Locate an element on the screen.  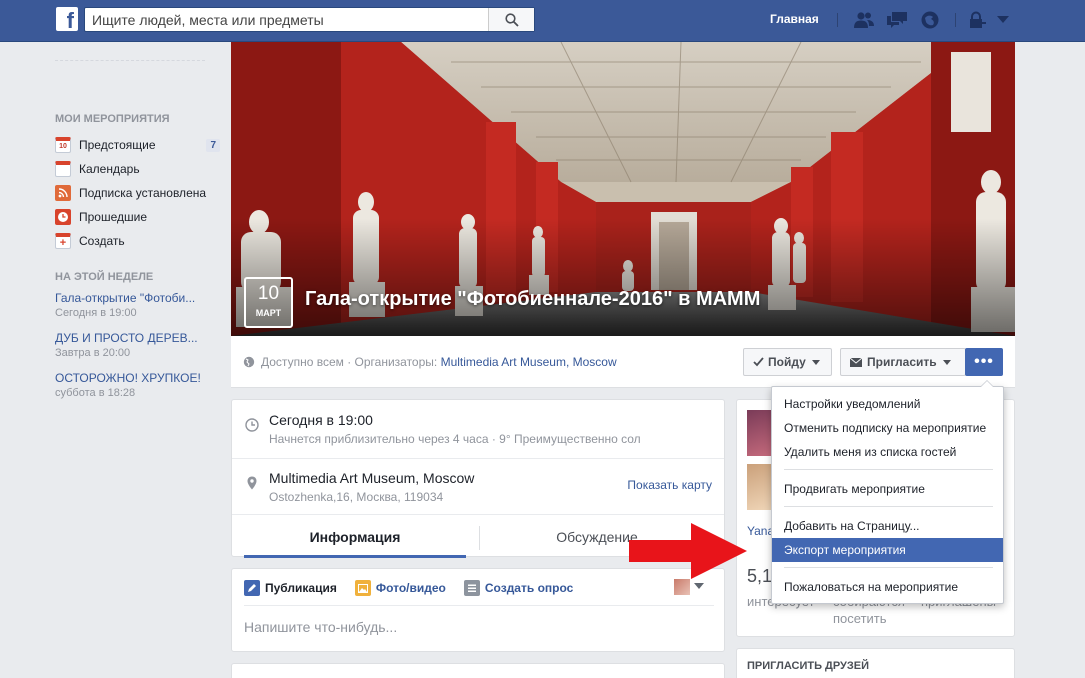
menu-notch is located at coordinates (987, 384).